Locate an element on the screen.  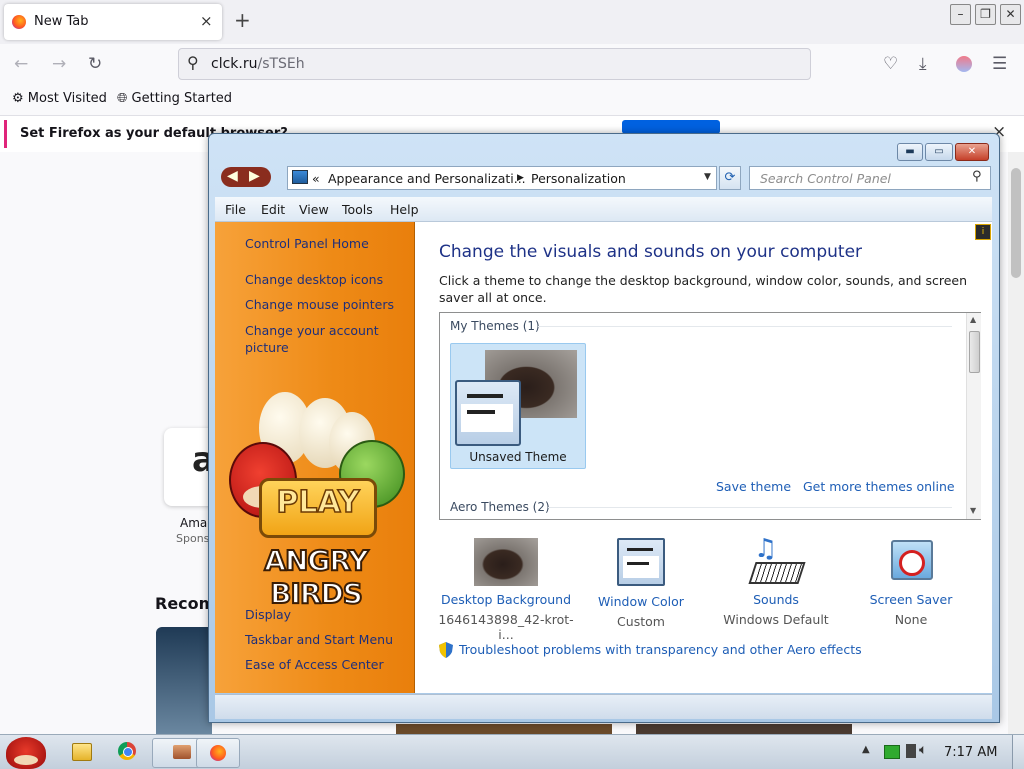
downloads-icon: ⤓ is located at coordinates (923, 64).